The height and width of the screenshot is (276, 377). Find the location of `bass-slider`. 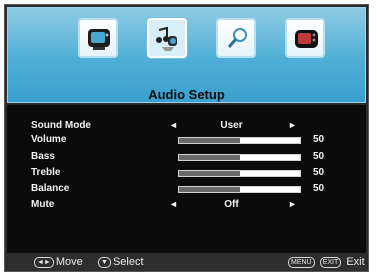

bass-slider is located at coordinates (239, 157).